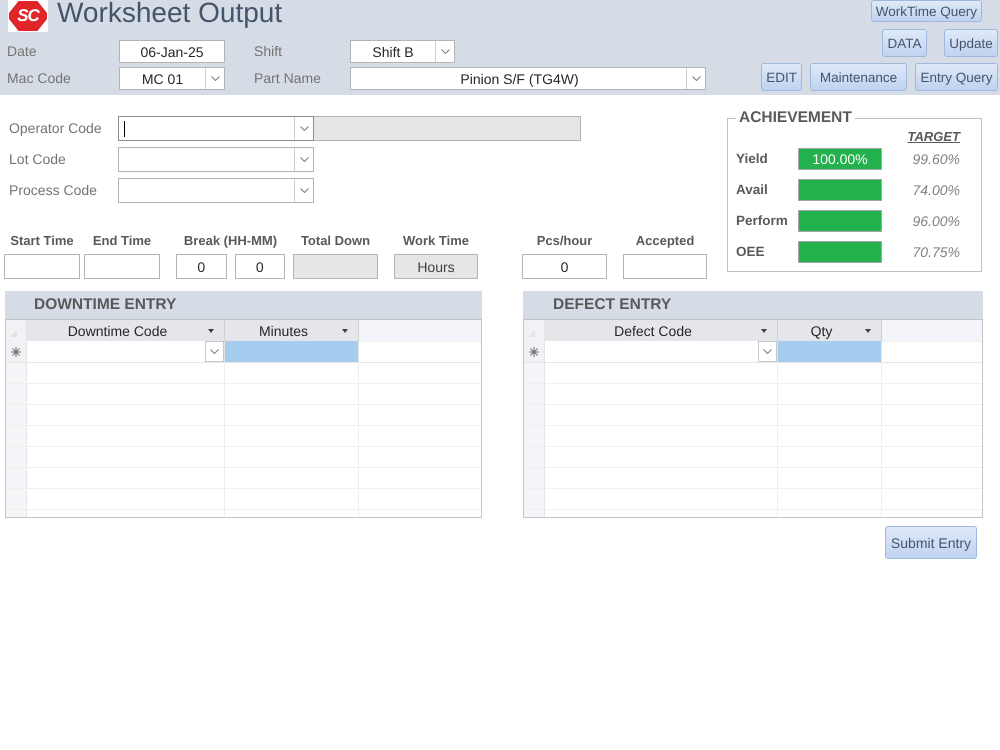  Describe the element at coordinates (39, 78) in the screenshot. I see `field-label: Mac Code` at that location.